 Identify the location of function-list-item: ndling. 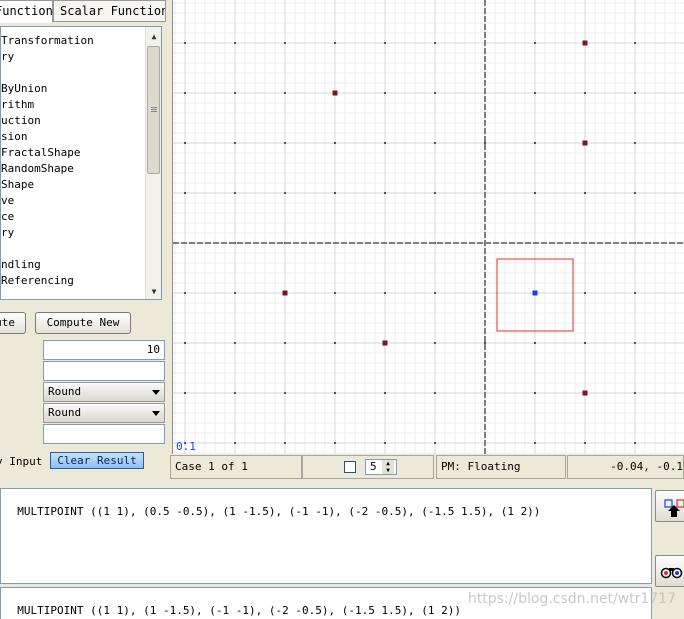
(21, 265).